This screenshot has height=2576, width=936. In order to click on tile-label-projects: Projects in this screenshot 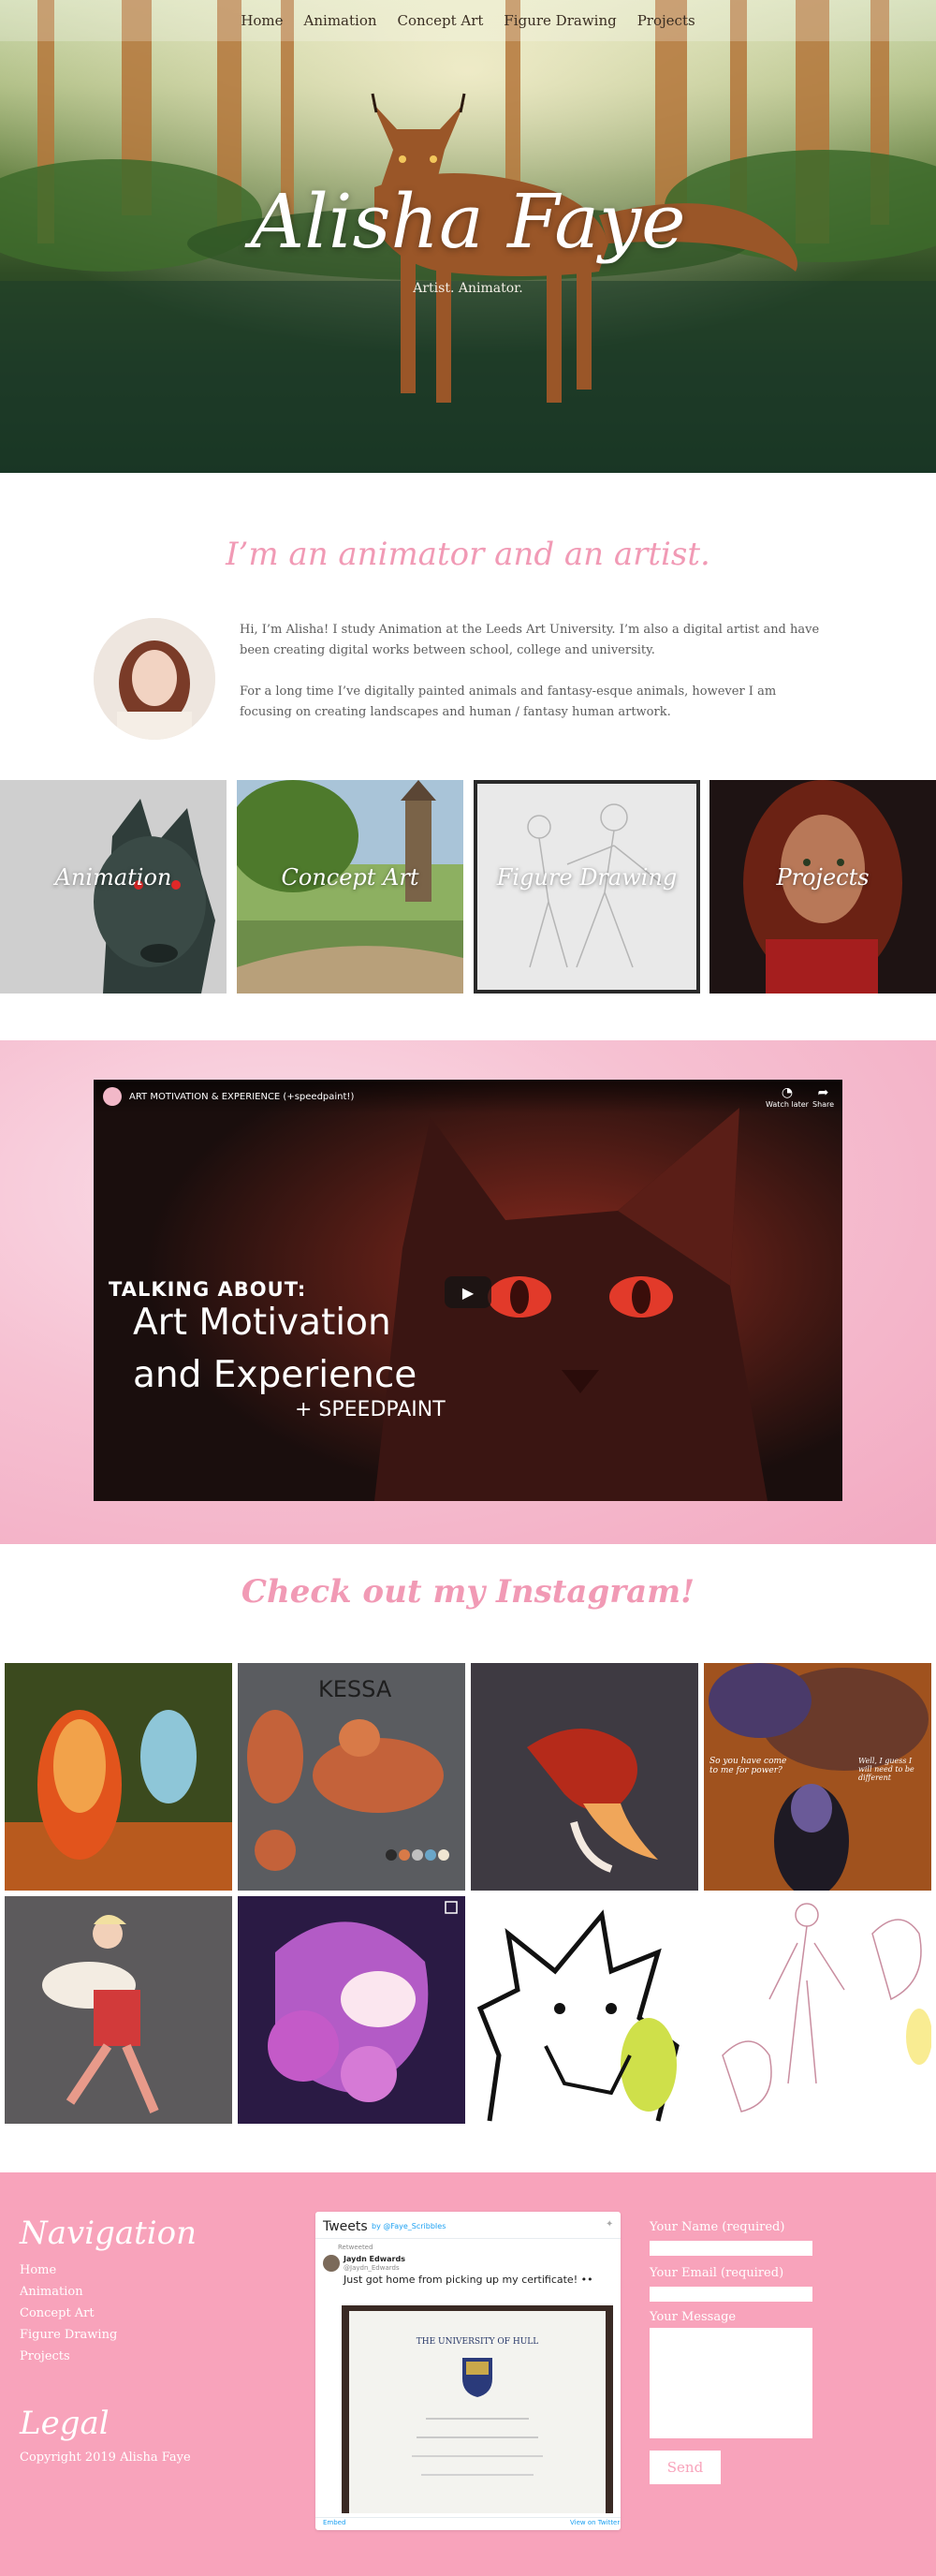, I will do `click(823, 877)`.